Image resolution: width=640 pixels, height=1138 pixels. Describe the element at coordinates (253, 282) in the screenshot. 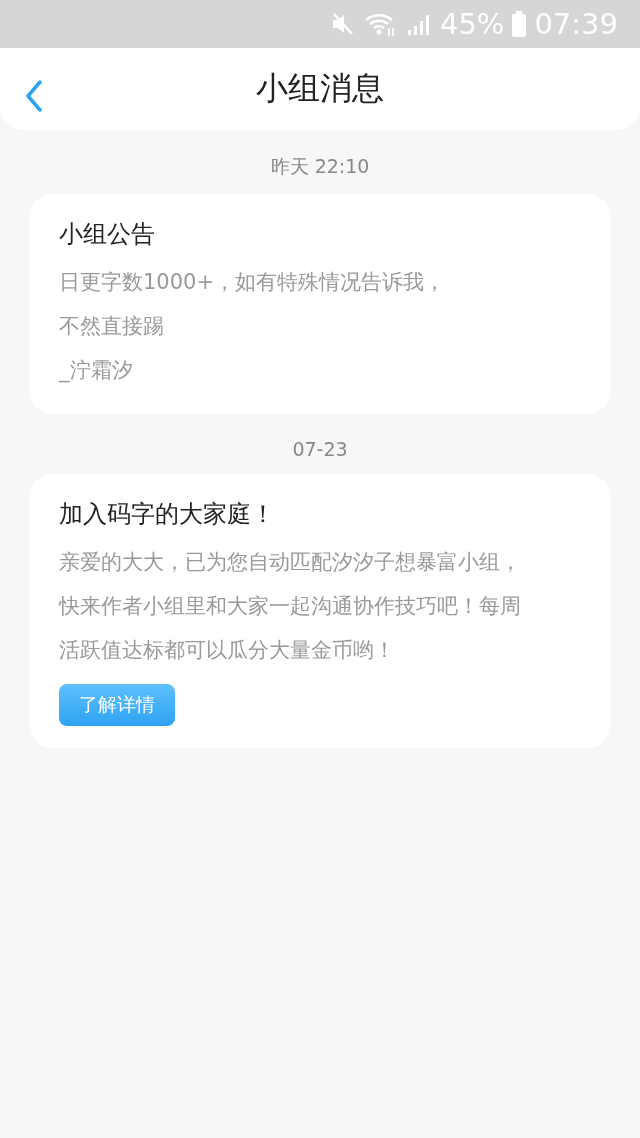

I see `message-text: 日更字数1000+，如有特殊情况告诉我，` at that location.